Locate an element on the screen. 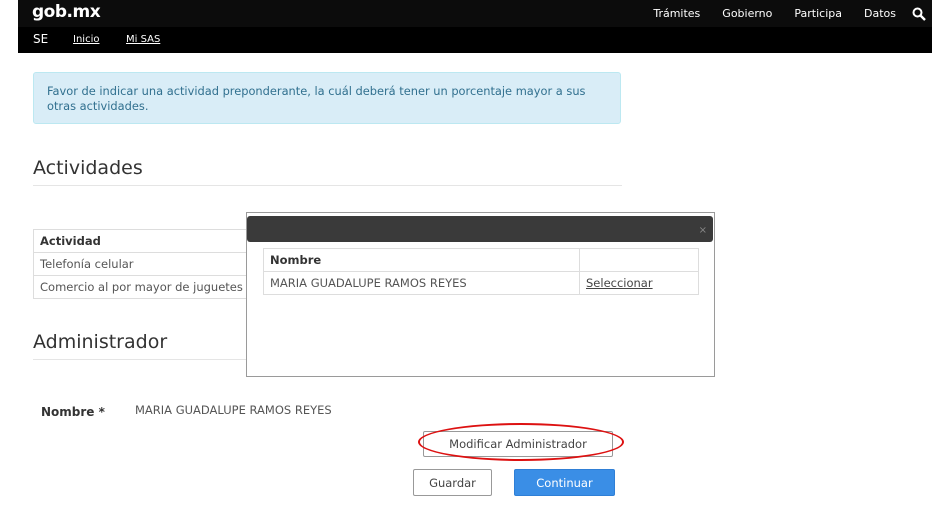  table-row: MARIA GUADALUPE RAMOS REYES Seleccionar is located at coordinates (481, 283).